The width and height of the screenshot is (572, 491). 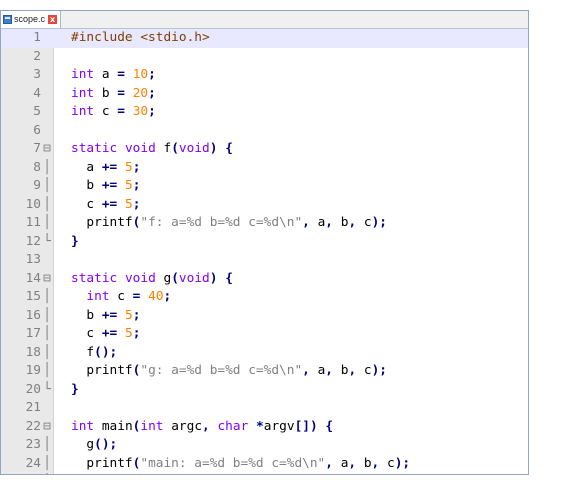 I want to click on code-token-type: static, so click(x=94, y=278).